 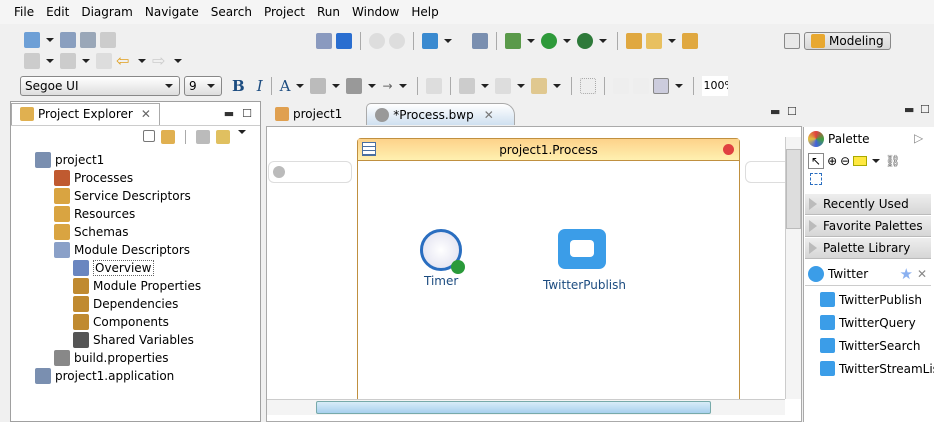 What do you see at coordinates (793, 268) in the screenshot?
I see `vertical-scrollbar` at bounding box center [793, 268].